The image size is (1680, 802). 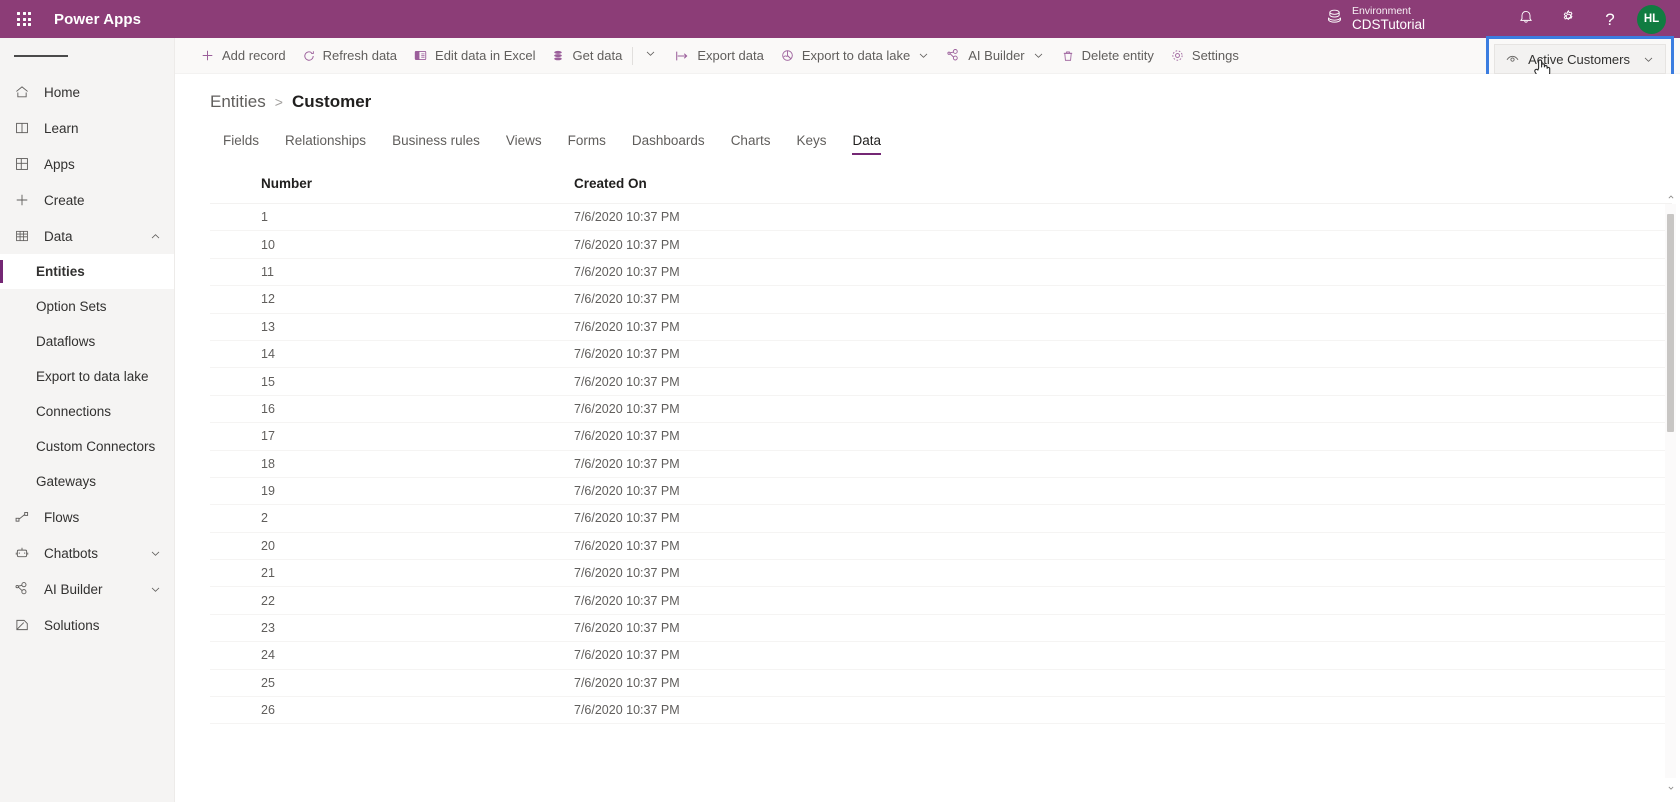 I want to click on table-row: 14 7/6/2020 10:37 PM, so click(x=941, y=355).